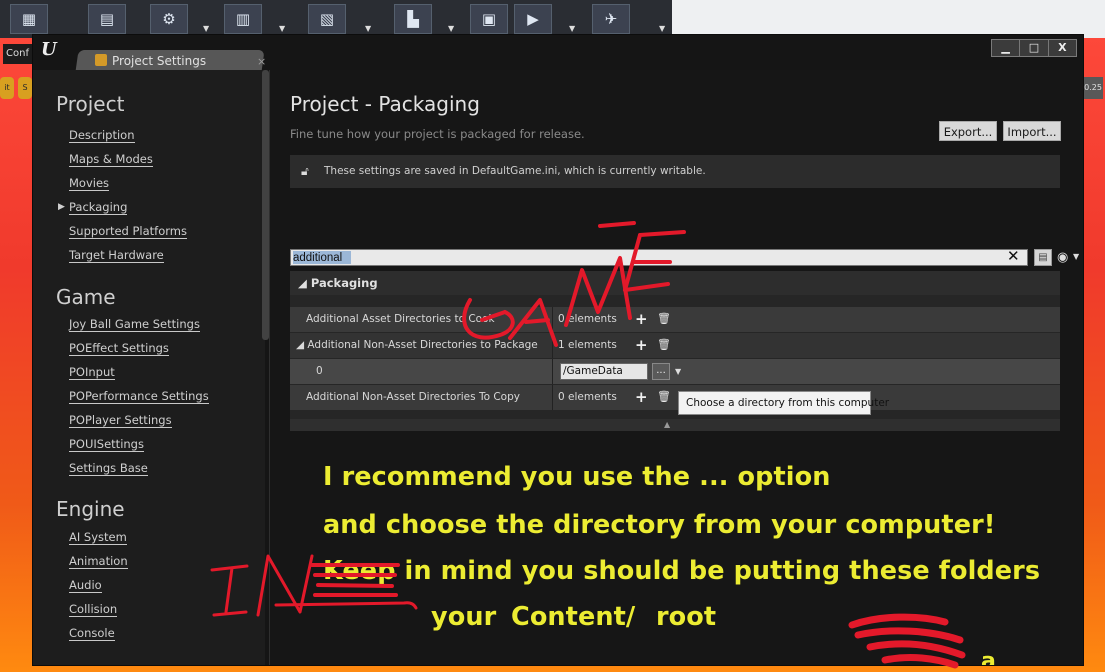 The height and width of the screenshot is (672, 1105). I want to click on sidebar-item-console: Console, so click(92, 633).